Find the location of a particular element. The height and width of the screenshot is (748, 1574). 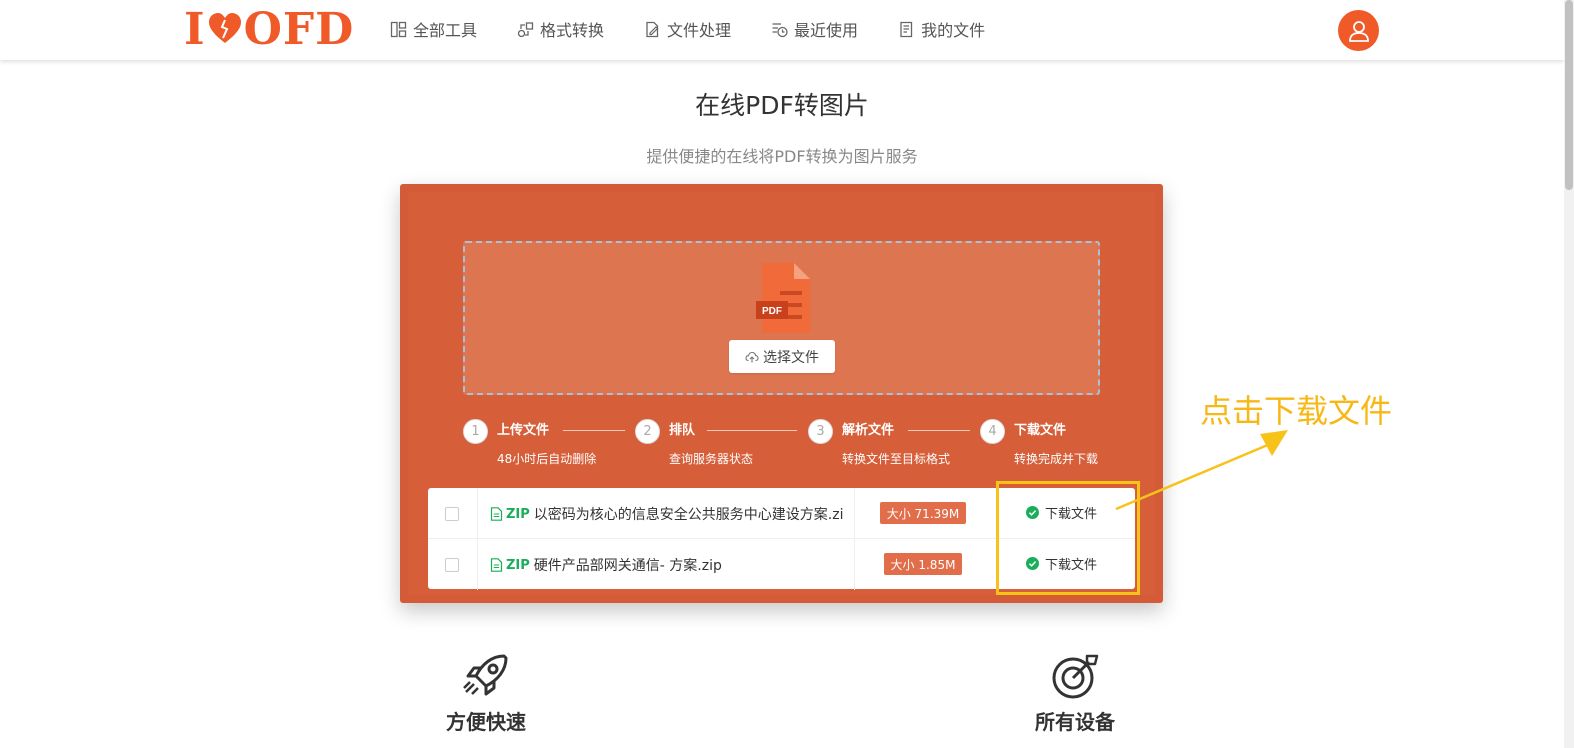

pdf-file-icon: PDF is located at coordinates (783, 298).